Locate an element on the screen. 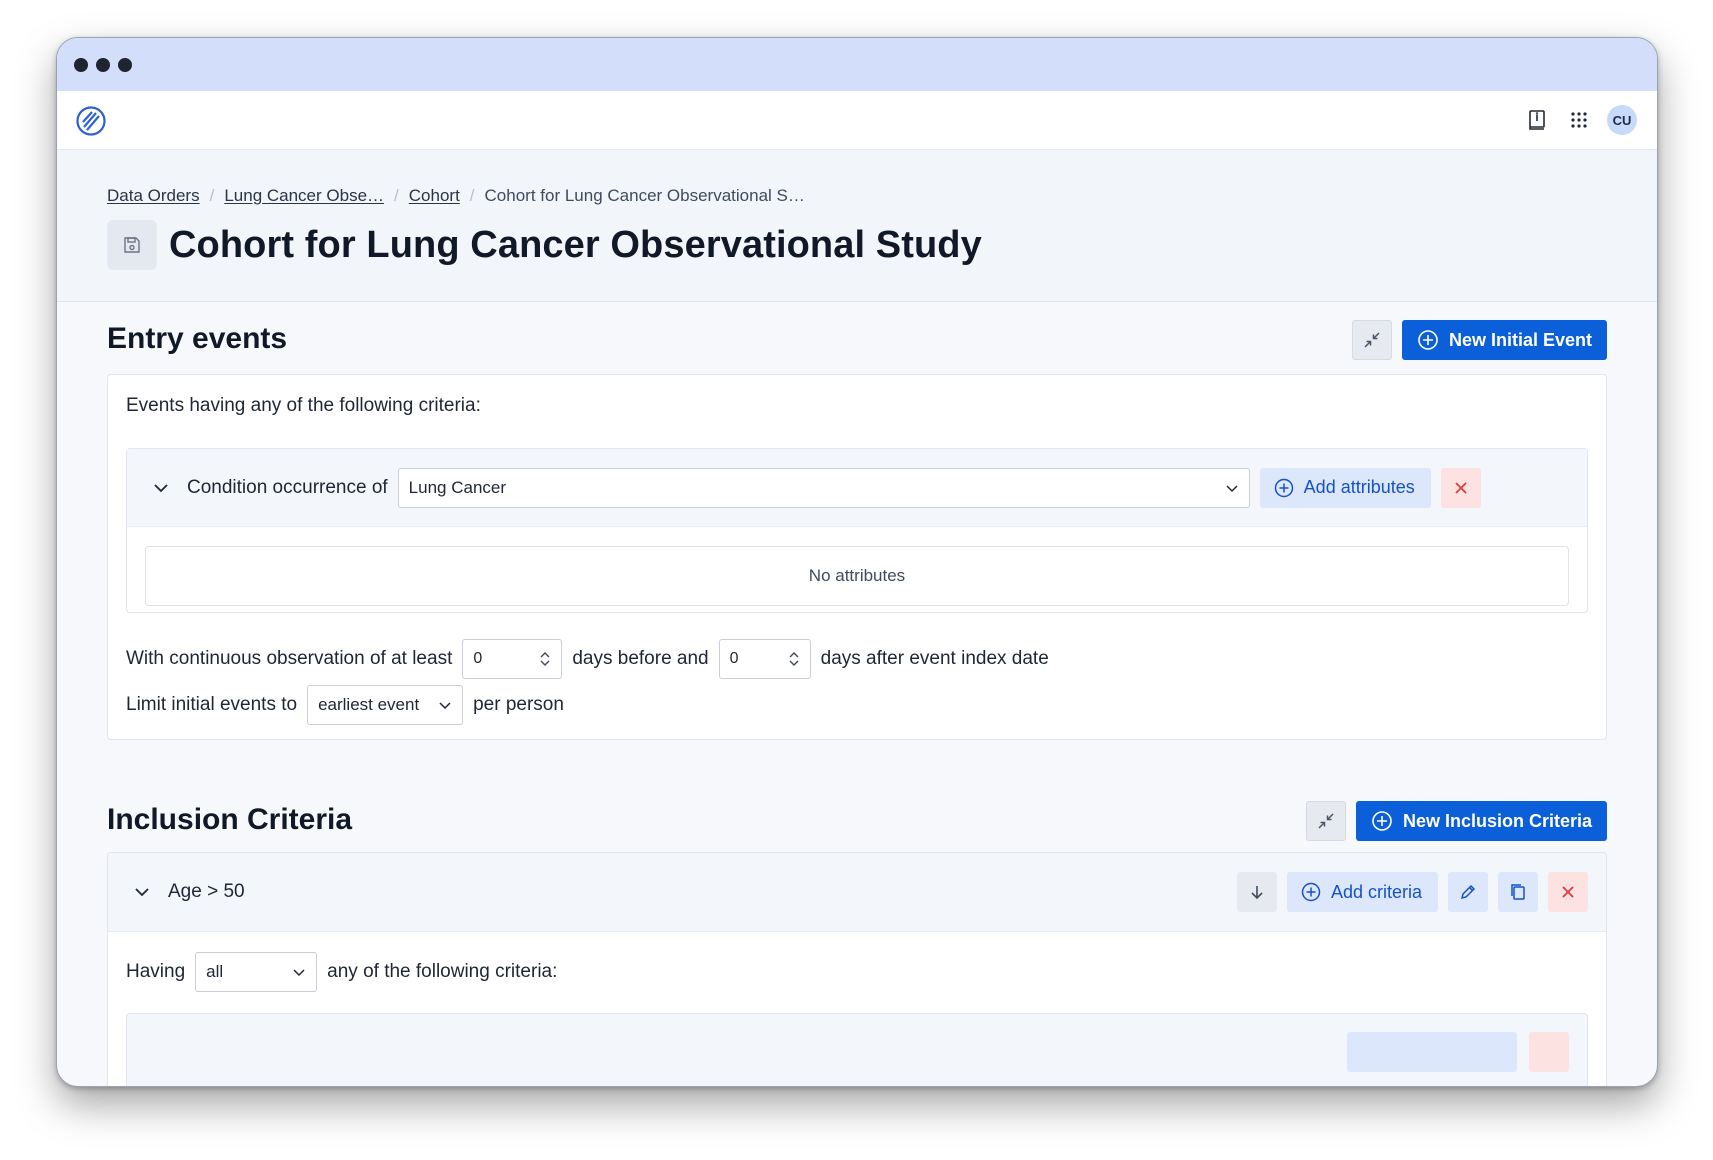 Image resolution: width=1713 pixels, height=1160 pixels. arrow-down-icon is located at coordinates (1257, 893).